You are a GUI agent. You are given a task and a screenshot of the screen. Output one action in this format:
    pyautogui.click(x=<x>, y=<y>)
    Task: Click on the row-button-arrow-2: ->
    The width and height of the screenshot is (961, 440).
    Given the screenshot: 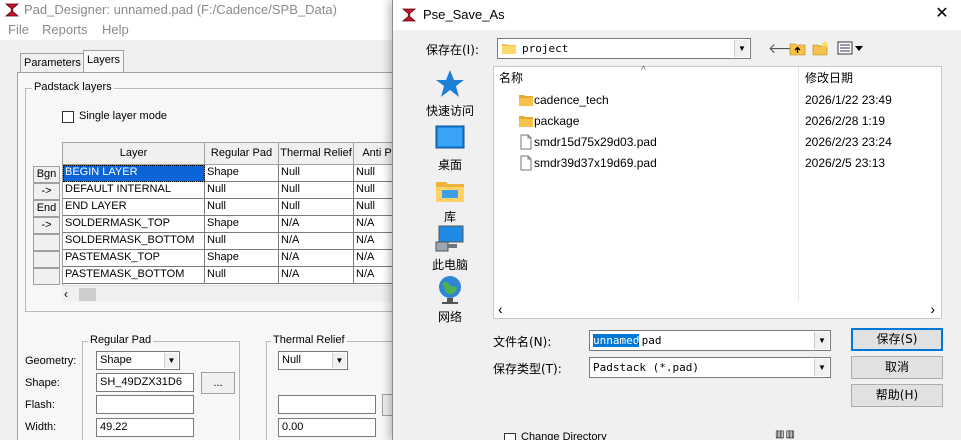 What is the action you would take?
    pyautogui.click(x=46, y=225)
    